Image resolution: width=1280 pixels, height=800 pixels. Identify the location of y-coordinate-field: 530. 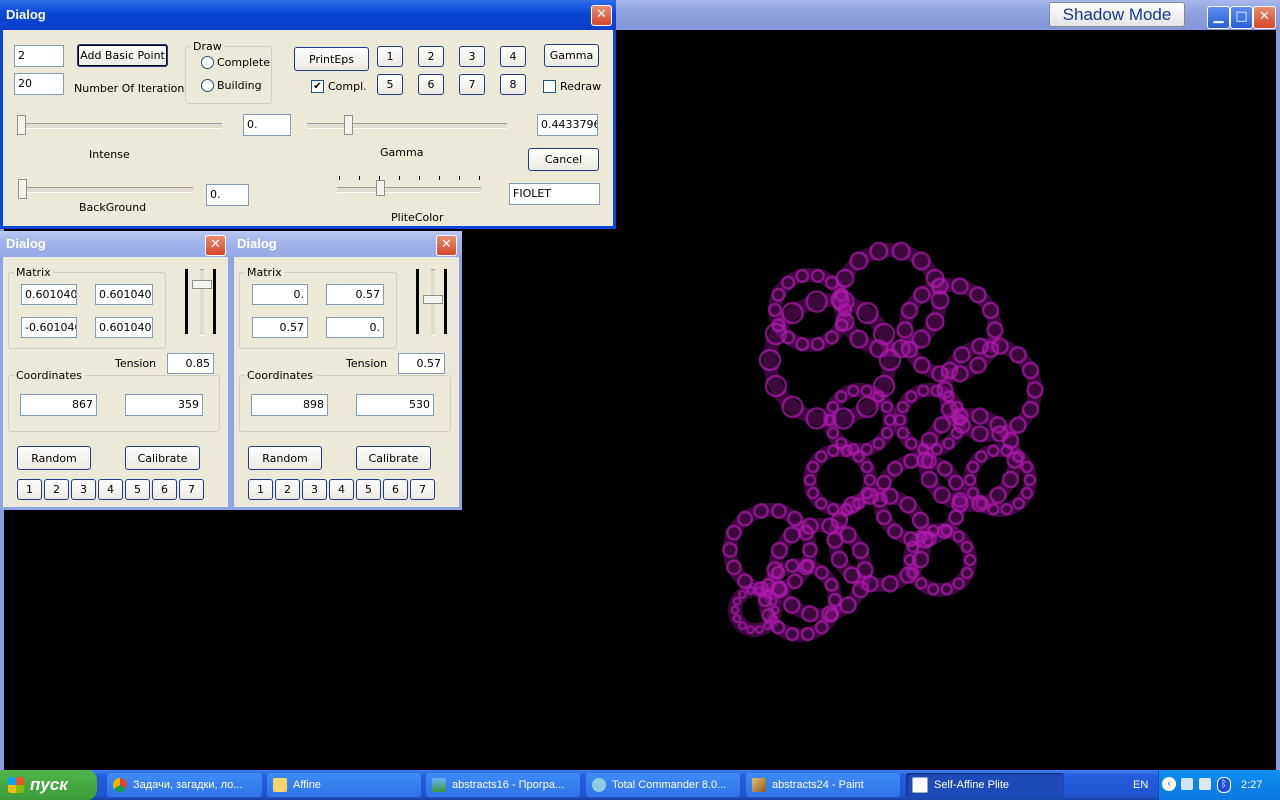
(395, 405).